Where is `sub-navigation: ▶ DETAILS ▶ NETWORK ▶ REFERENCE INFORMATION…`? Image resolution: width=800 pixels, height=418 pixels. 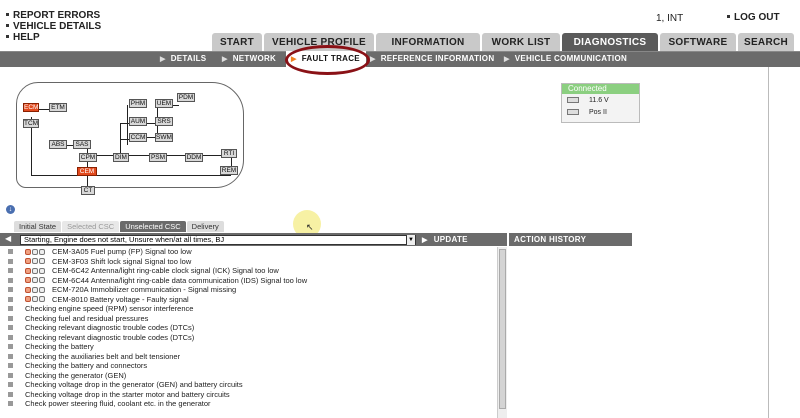 sub-navigation: ▶ DETAILS ▶ NETWORK ▶ REFERENCE INFORMATION… is located at coordinates (400, 59).